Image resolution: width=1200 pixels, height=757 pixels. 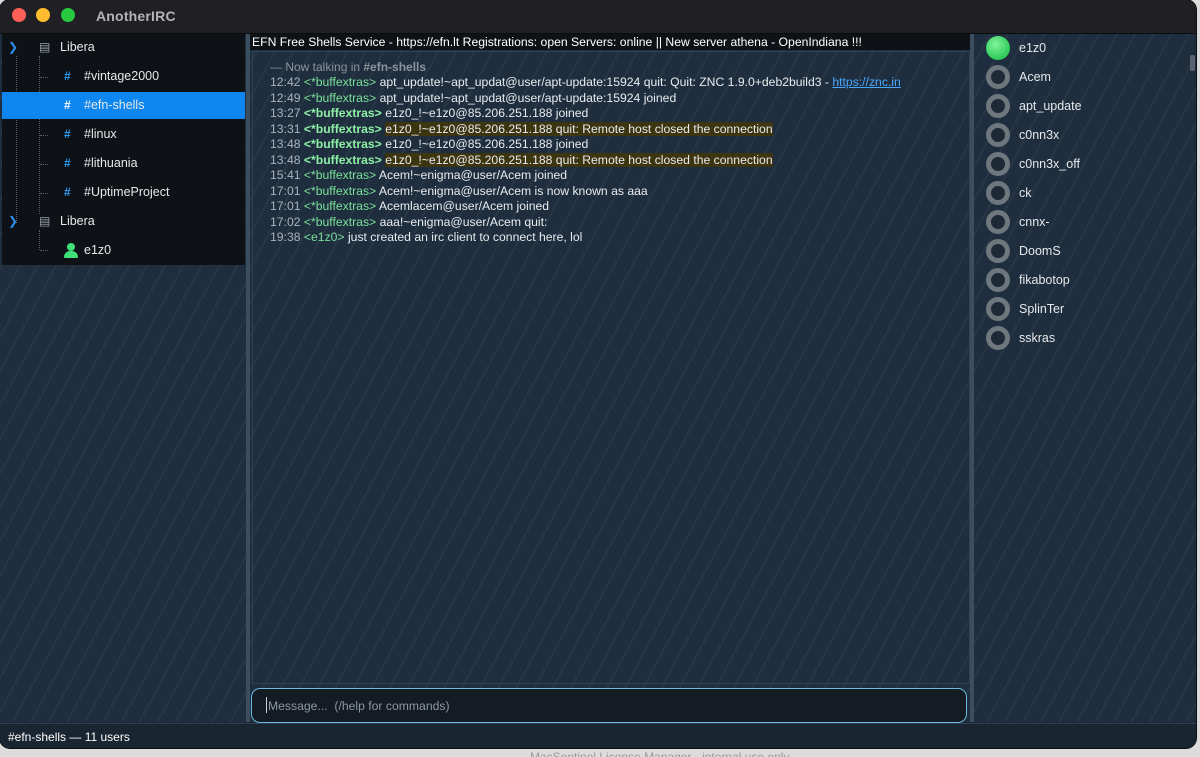 I want to click on user-name: Acem, so click(x=1035, y=77).